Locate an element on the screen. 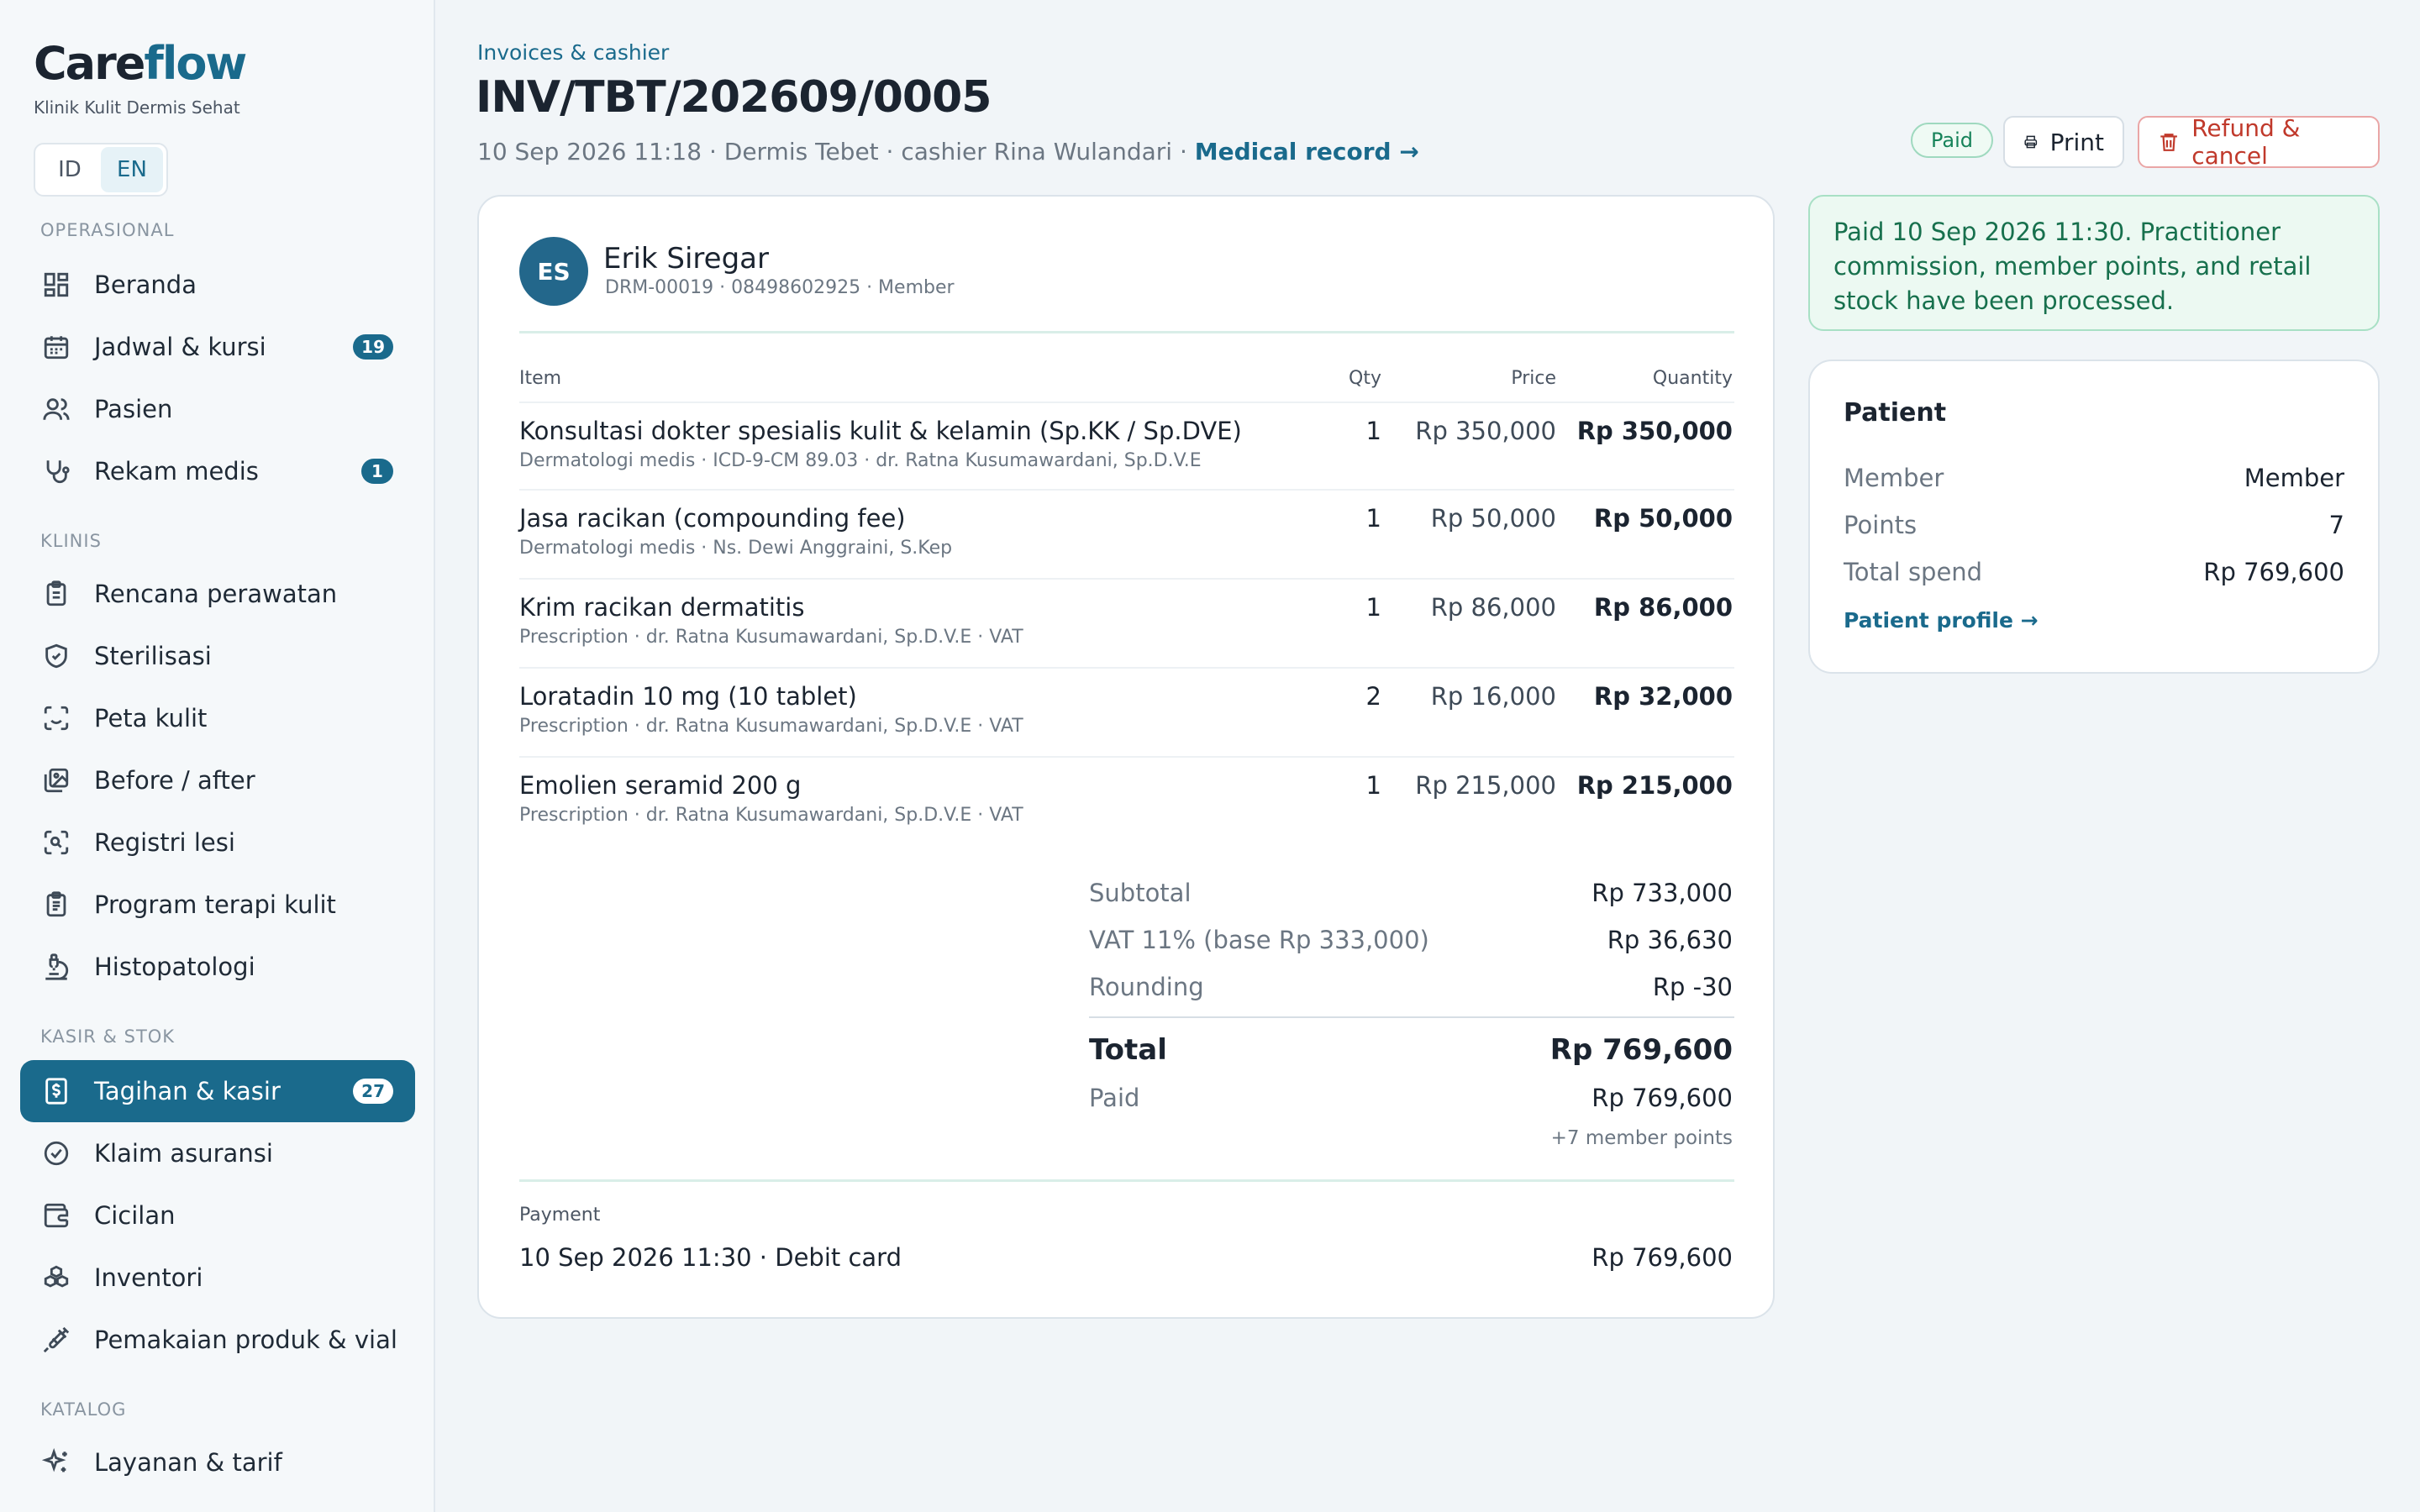 This screenshot has width=2420, height=1512. sidebar-item-histopatologi: Histopatologi is located at coordinates (218, 967).